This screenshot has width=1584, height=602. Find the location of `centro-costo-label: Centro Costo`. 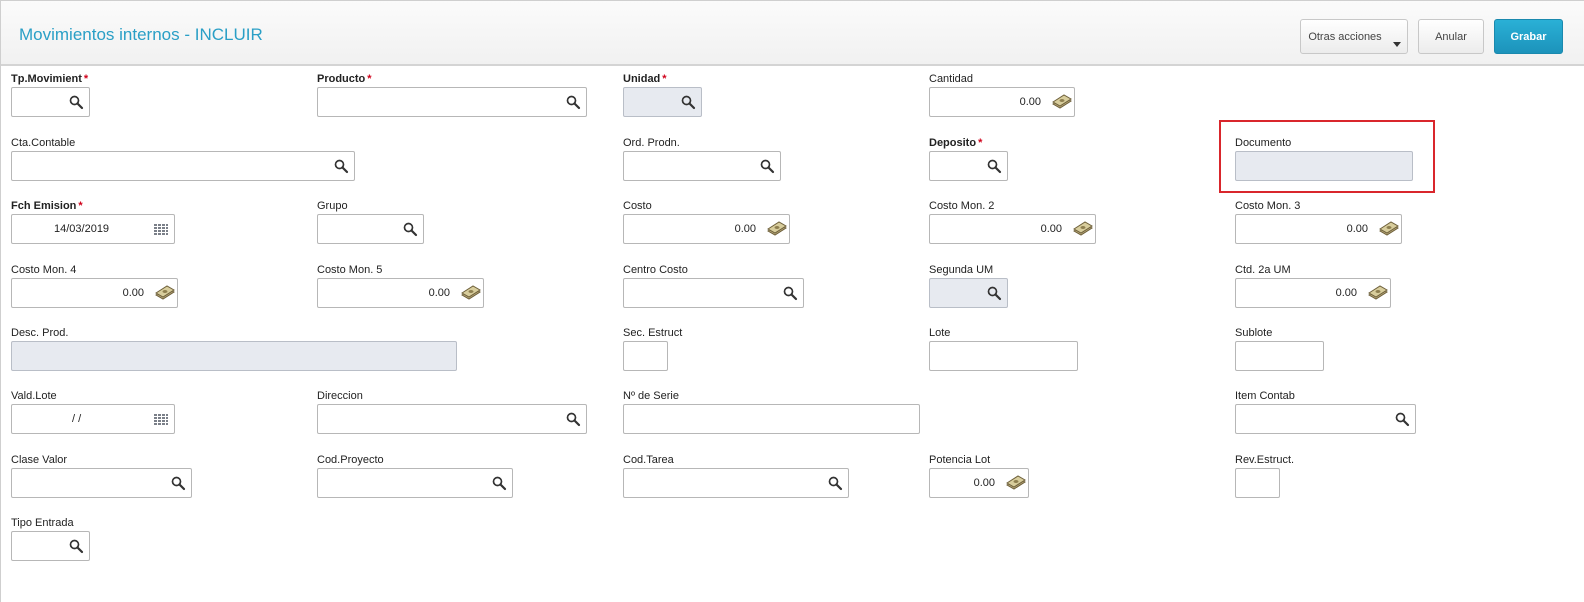

centro-costo-label: Centro Costo is located at coordinates (655, 270).